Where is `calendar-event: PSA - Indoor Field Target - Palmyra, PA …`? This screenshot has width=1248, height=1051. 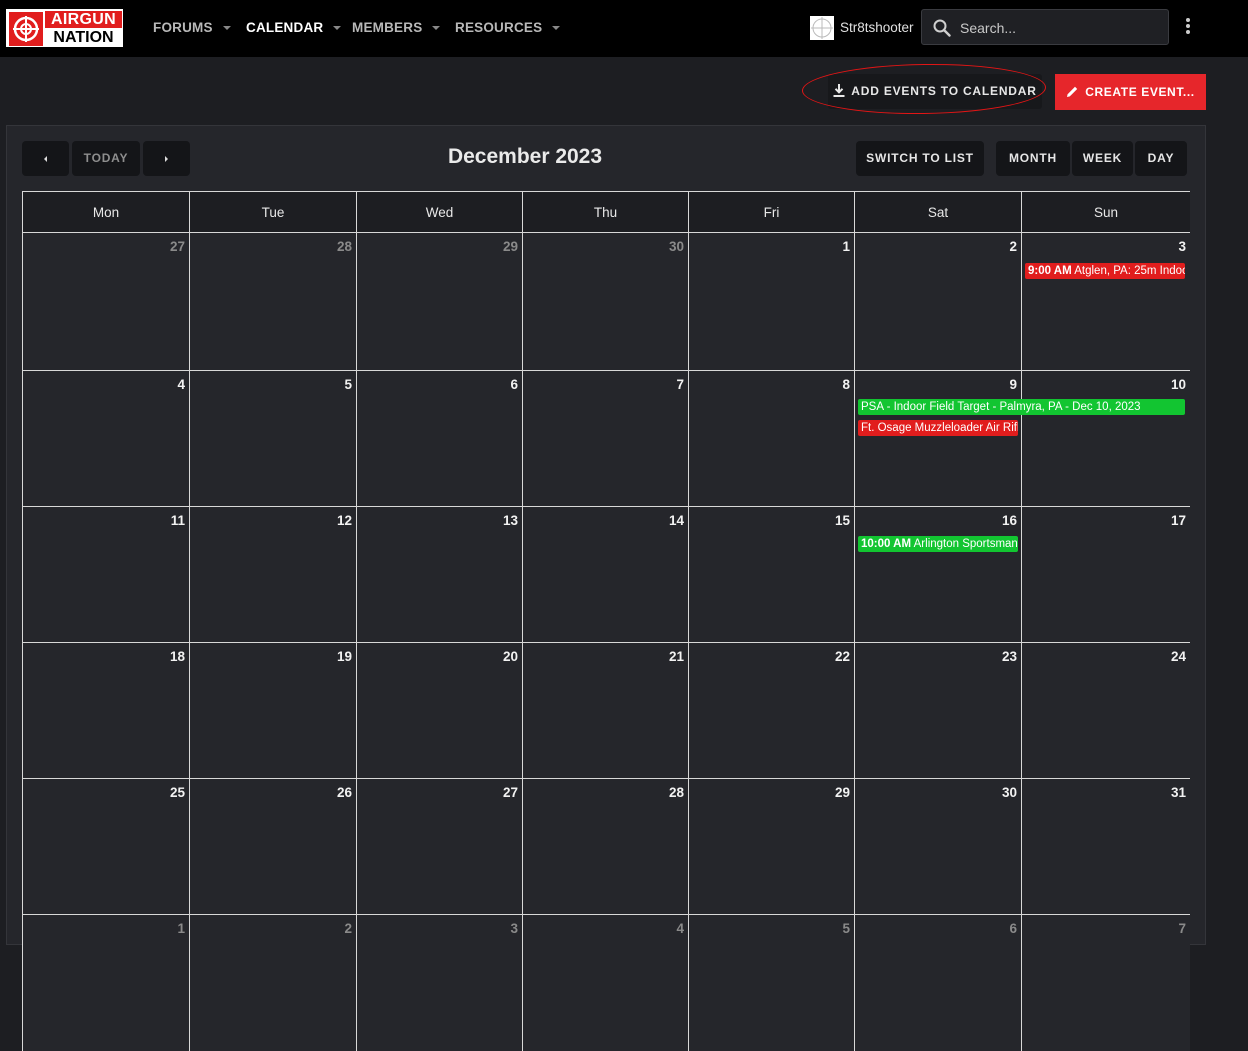
calendar-event: PSA - Indoor Field Target - Palmyra, PA … is located at coordinates (1021, 407).